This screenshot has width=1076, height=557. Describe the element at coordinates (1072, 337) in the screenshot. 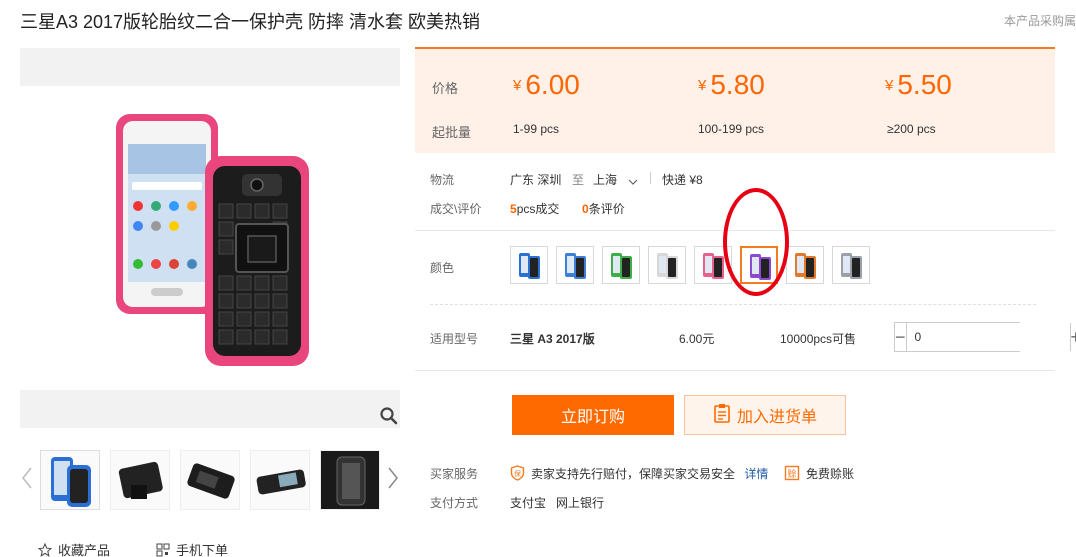

I see `plus-icon: +` at that location.